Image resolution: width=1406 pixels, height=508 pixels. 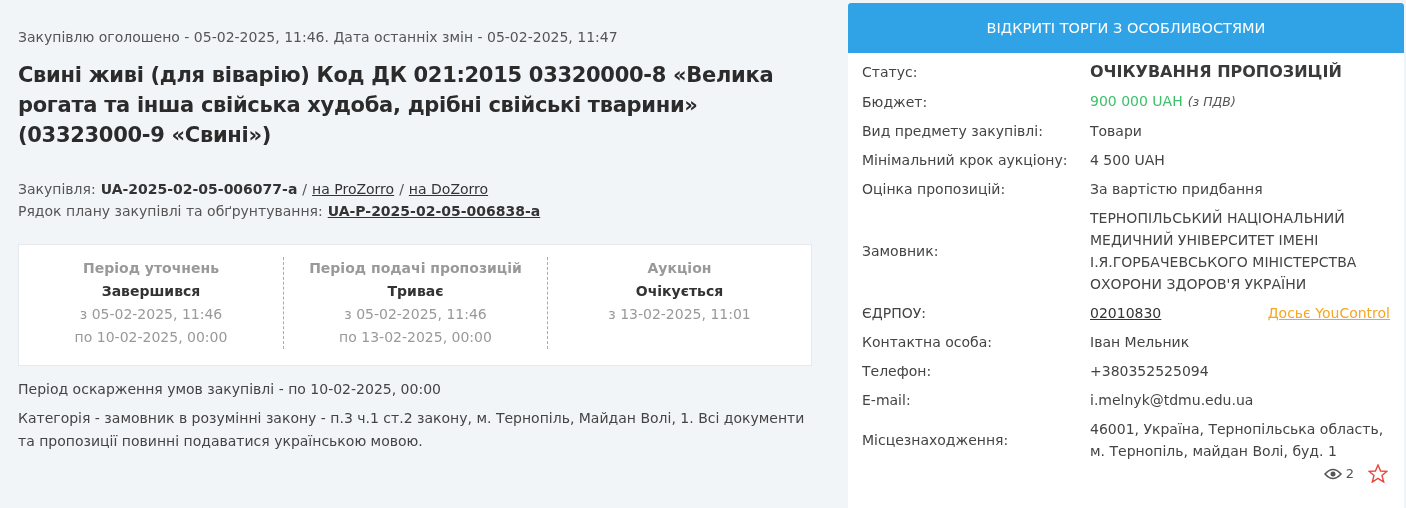 What do you see at coordinates (895, 102) in the screenshot?
I see `info-label: Бюджет:` at bounding box center [895, 102].